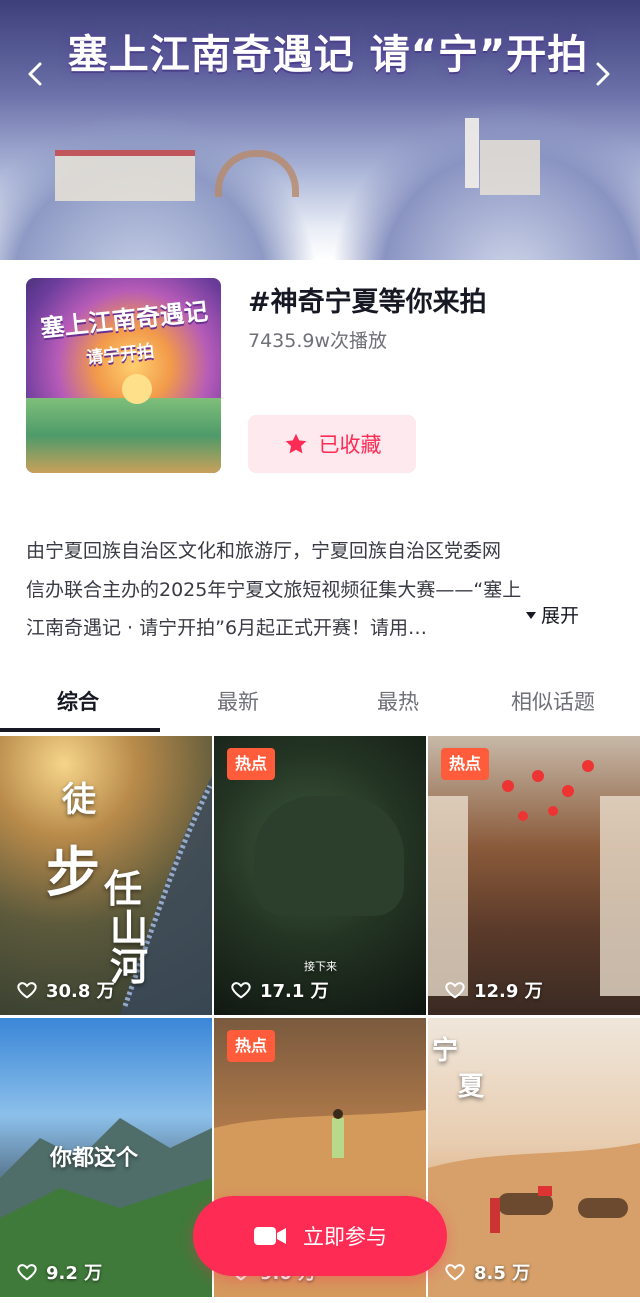  Describe the element at coordinates (123, 435) in the screenshot. I see `cover-landscape` at that location.